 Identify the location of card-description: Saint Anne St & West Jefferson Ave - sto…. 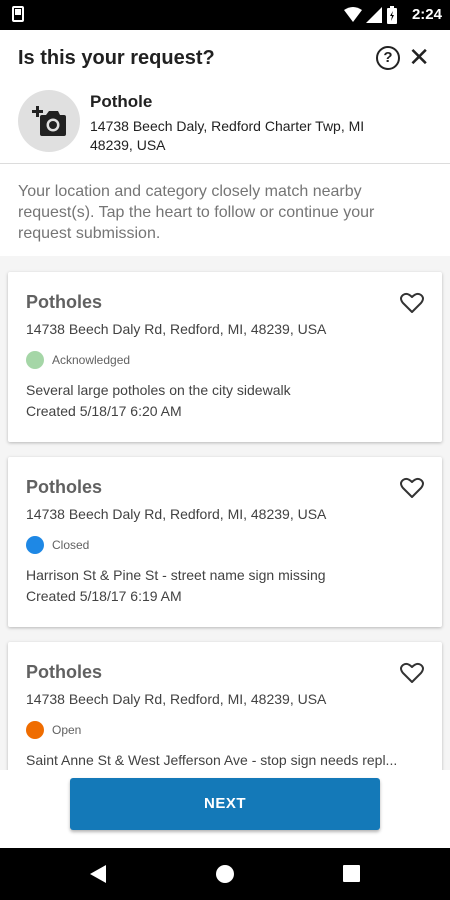
(212, 760).